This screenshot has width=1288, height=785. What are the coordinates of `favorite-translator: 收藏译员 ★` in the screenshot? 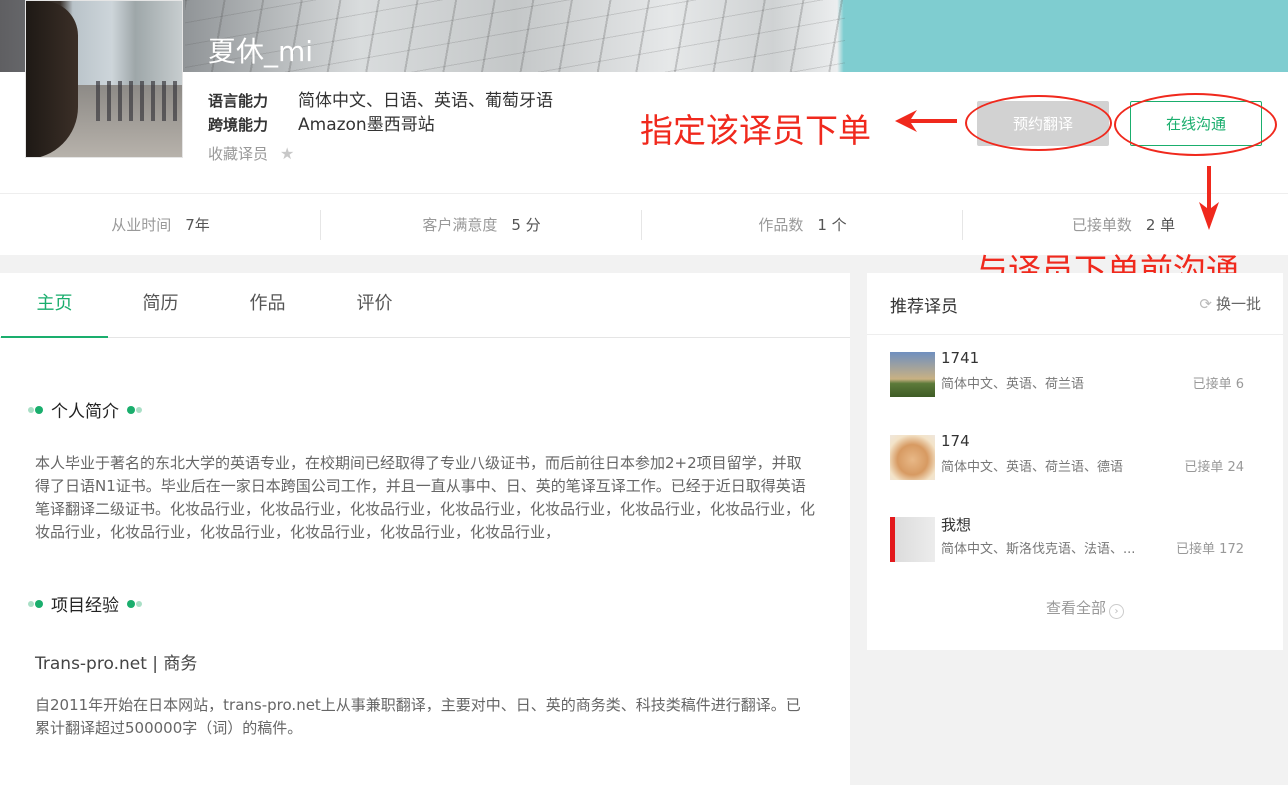 It's located at (251, 153).